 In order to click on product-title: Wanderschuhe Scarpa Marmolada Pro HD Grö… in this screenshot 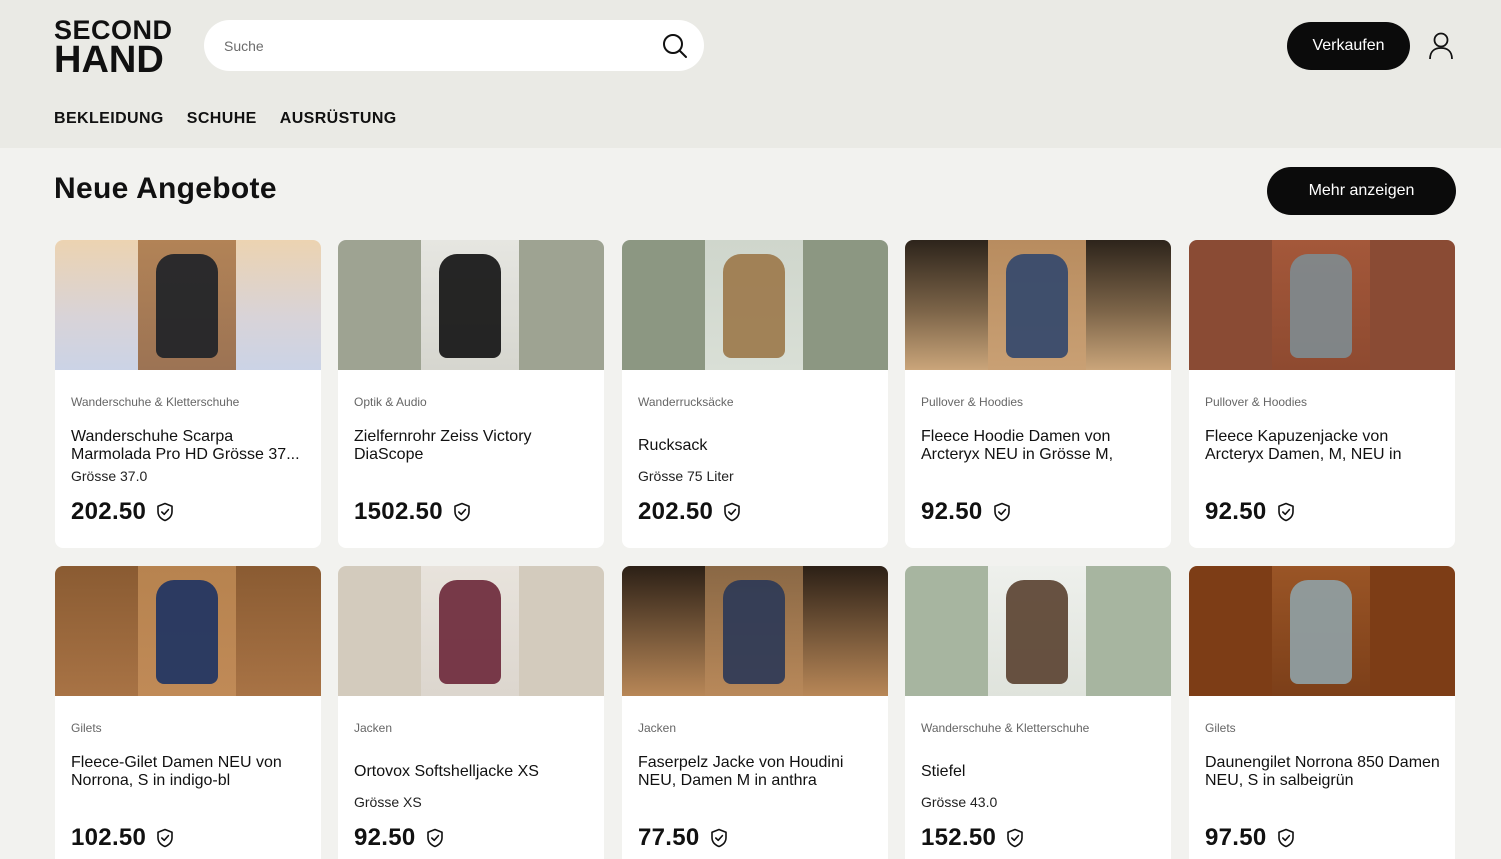, I will do `click(189, 446)`.